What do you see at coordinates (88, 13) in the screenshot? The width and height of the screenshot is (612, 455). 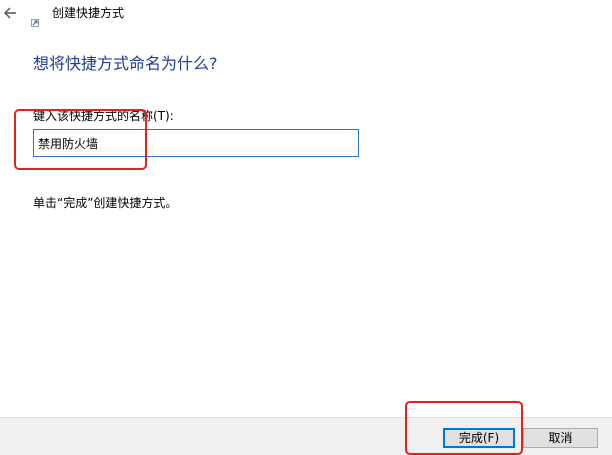 I see `wizard-title: 创建快捷方式` at bounding box center [88, 13].